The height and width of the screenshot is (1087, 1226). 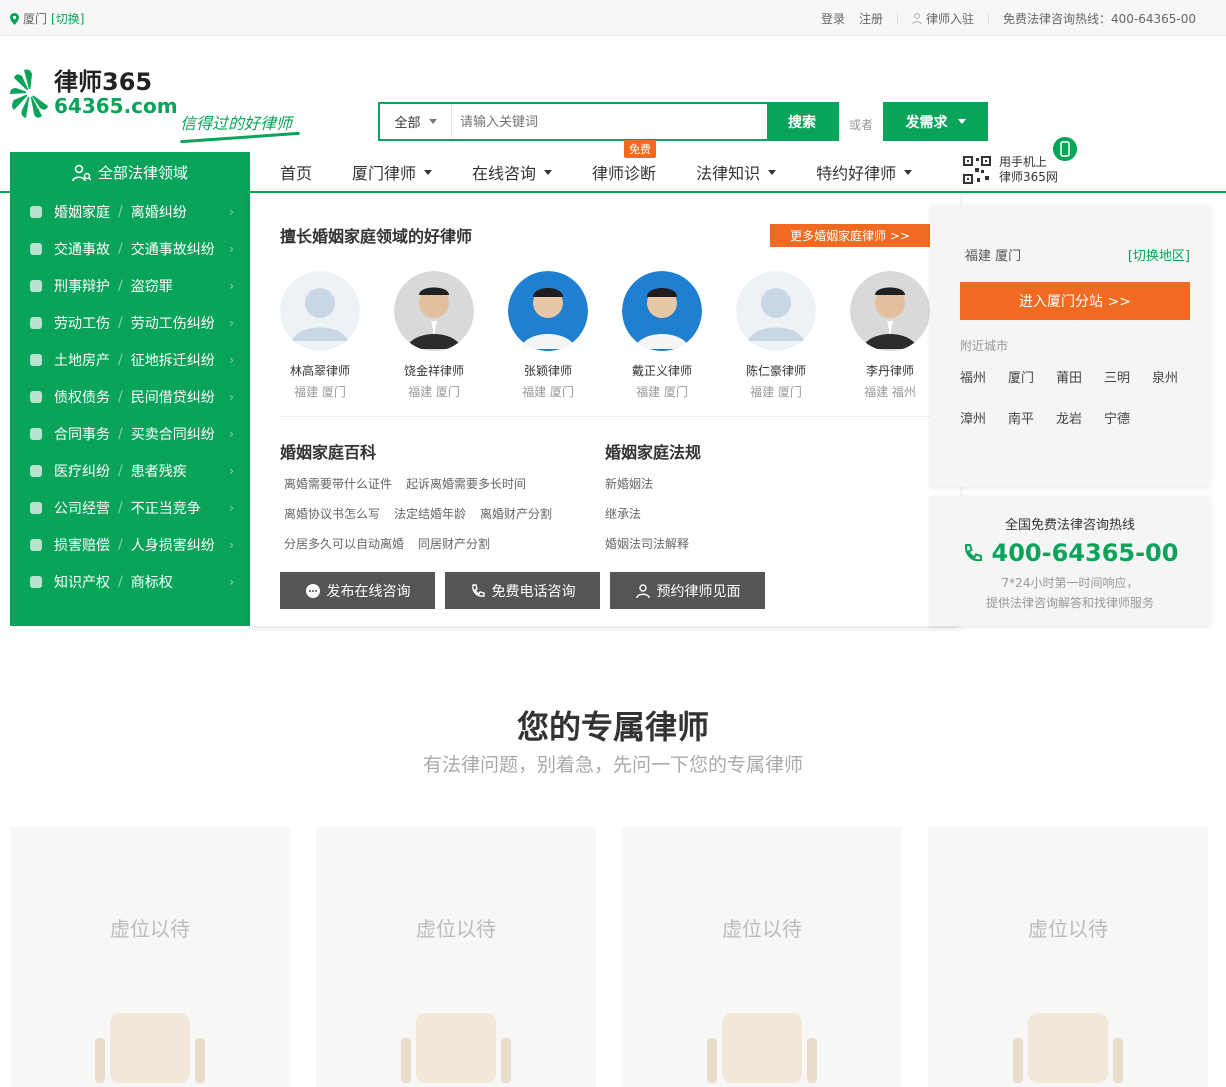 I want to click on register-link: 注册, so click(x=871, y=18).